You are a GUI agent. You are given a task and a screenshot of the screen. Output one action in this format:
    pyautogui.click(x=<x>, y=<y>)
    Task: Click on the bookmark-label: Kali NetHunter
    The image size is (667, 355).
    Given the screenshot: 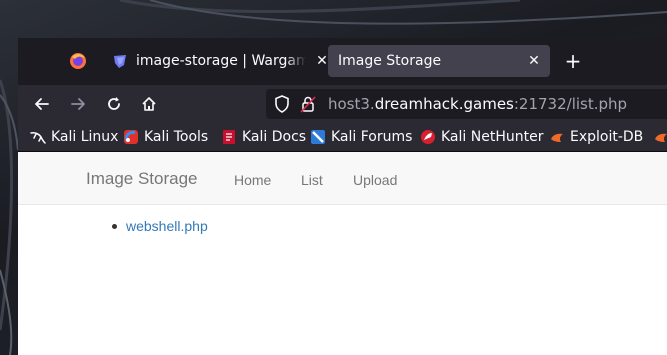 What is the action you would take?
    pyautogui.click(x=492, y=137)
    